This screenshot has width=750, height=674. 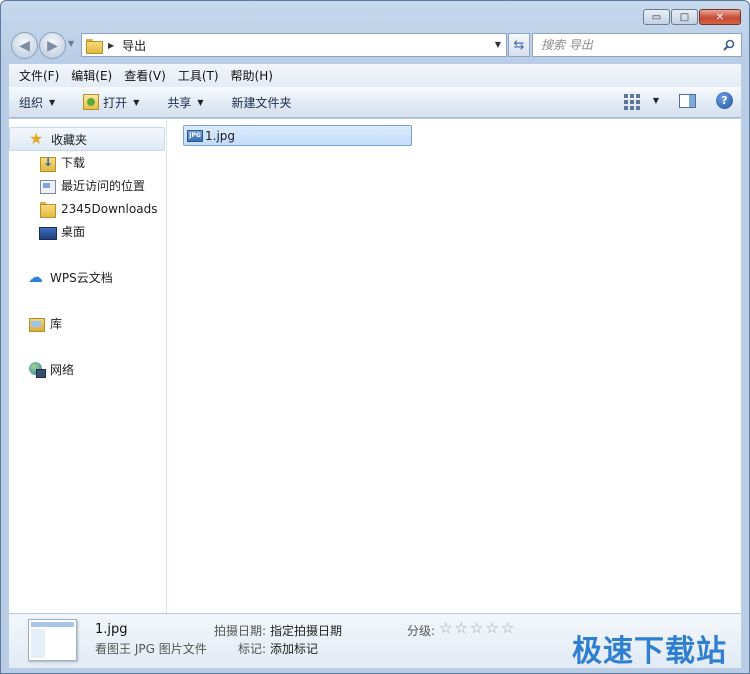 What do you see at coordinates (252, 649) in the screenshot?
I see `tags-label: 标记:` at bounding box center [252, 649].